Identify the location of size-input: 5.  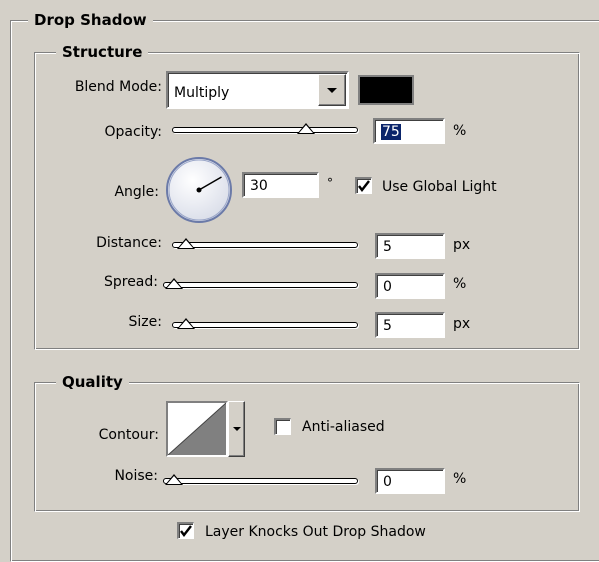
(410, 325).